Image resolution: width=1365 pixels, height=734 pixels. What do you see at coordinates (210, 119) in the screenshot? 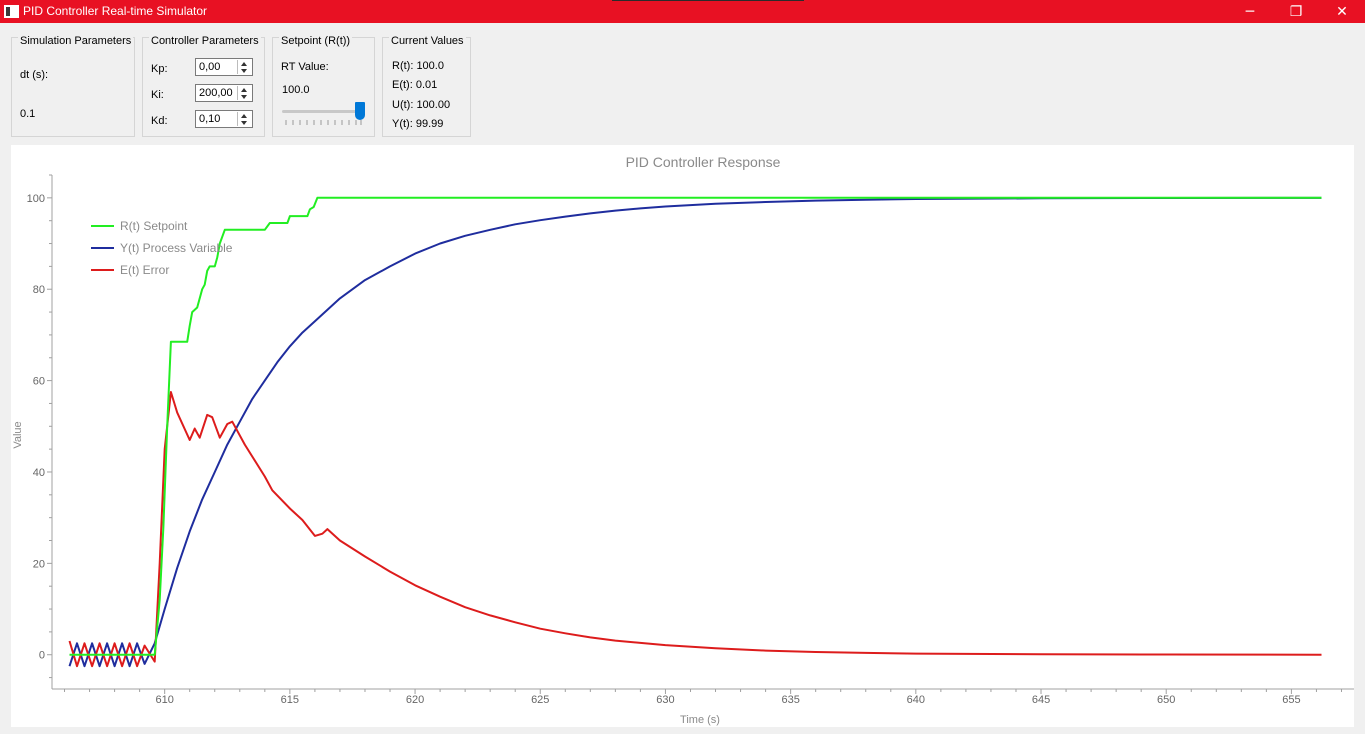
I see `kd-value: 0,10` at bounding box center [210, 119].